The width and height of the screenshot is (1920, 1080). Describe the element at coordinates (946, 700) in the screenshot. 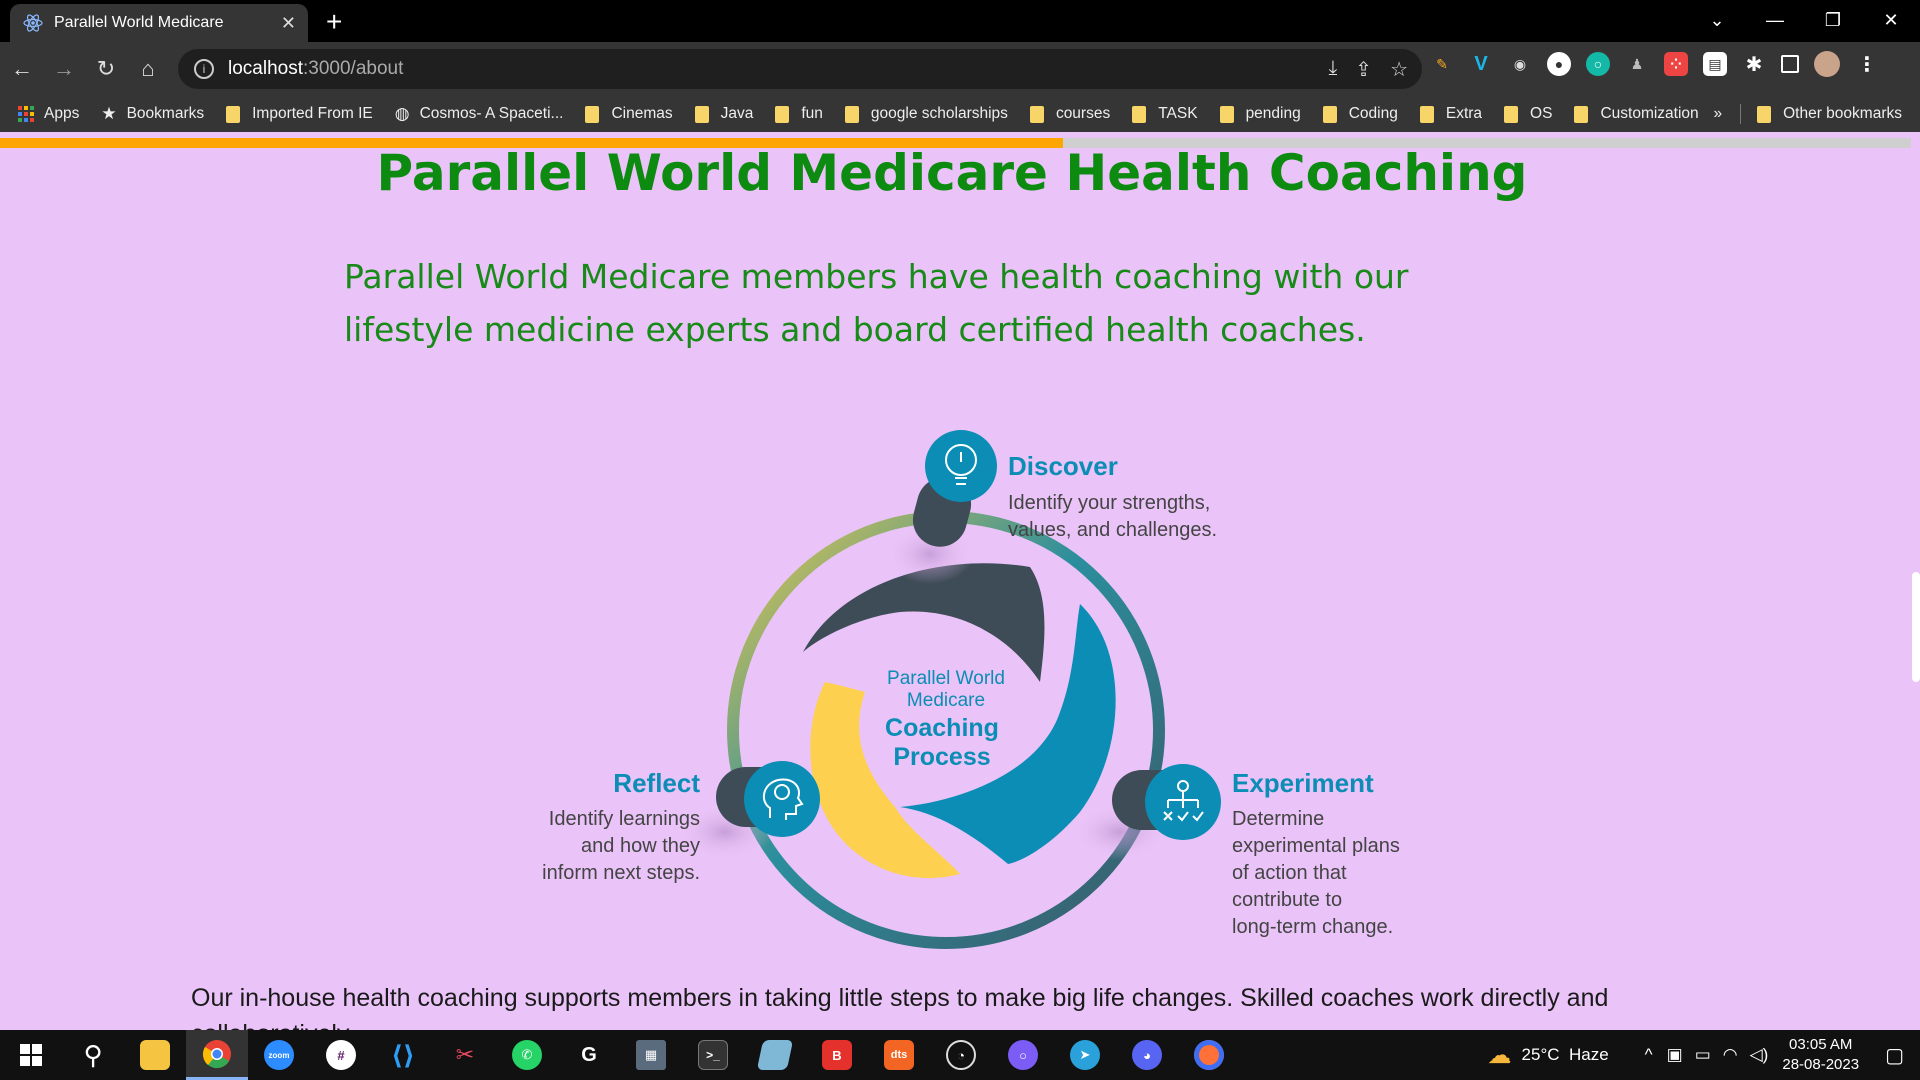

I see `center-label-line2: Medicare` at that location.